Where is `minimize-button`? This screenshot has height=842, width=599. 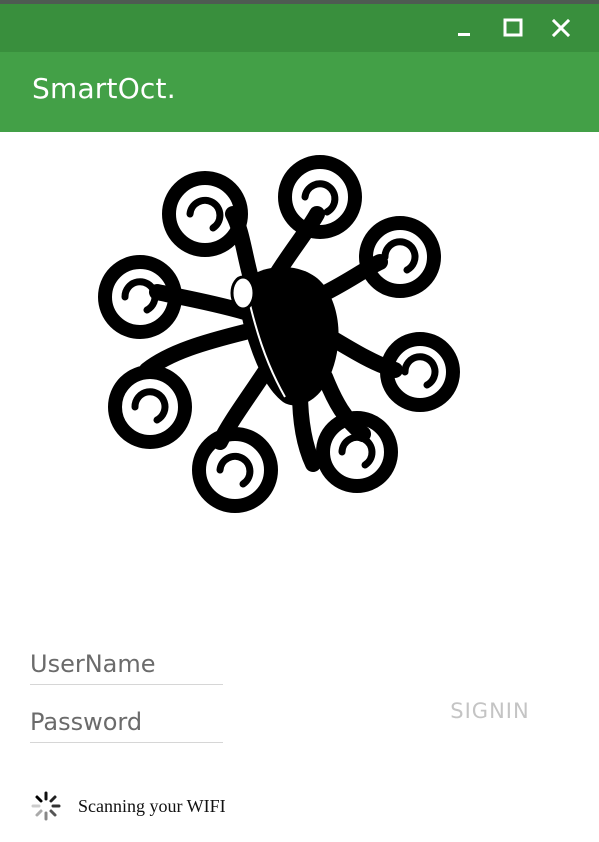 minimize-button is located at coordinates (464, 28).